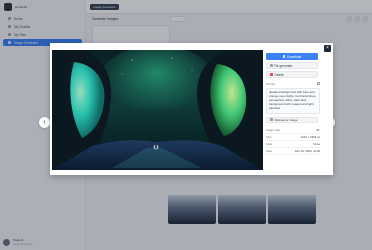  I want to click on metadata-key: Date, so click(269, 150).